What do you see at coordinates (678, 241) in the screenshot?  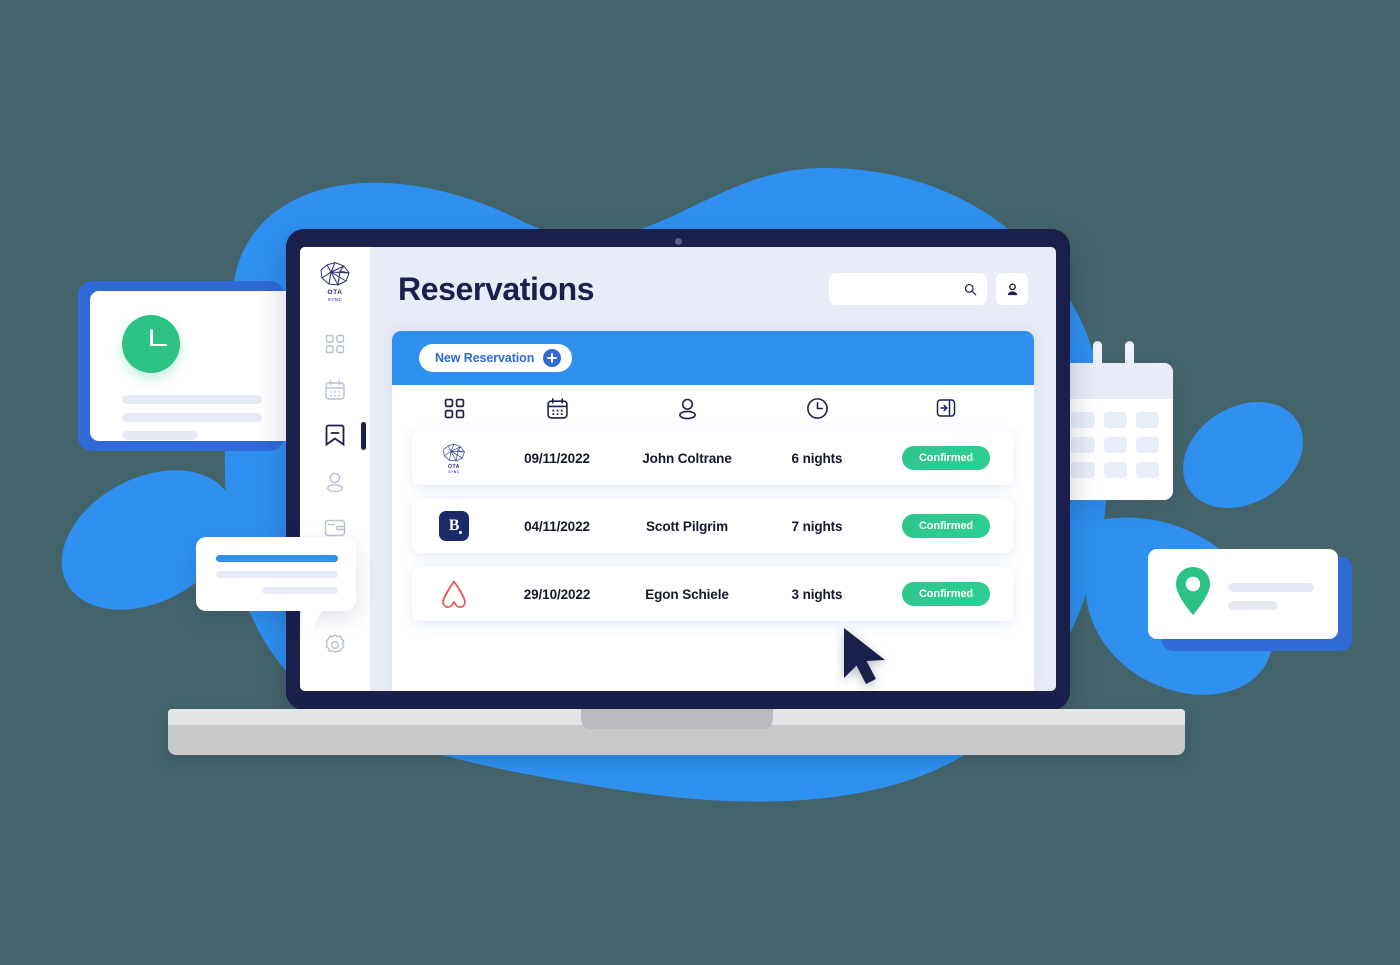 I see `webcam-dot` at bounding box center [678, 241].